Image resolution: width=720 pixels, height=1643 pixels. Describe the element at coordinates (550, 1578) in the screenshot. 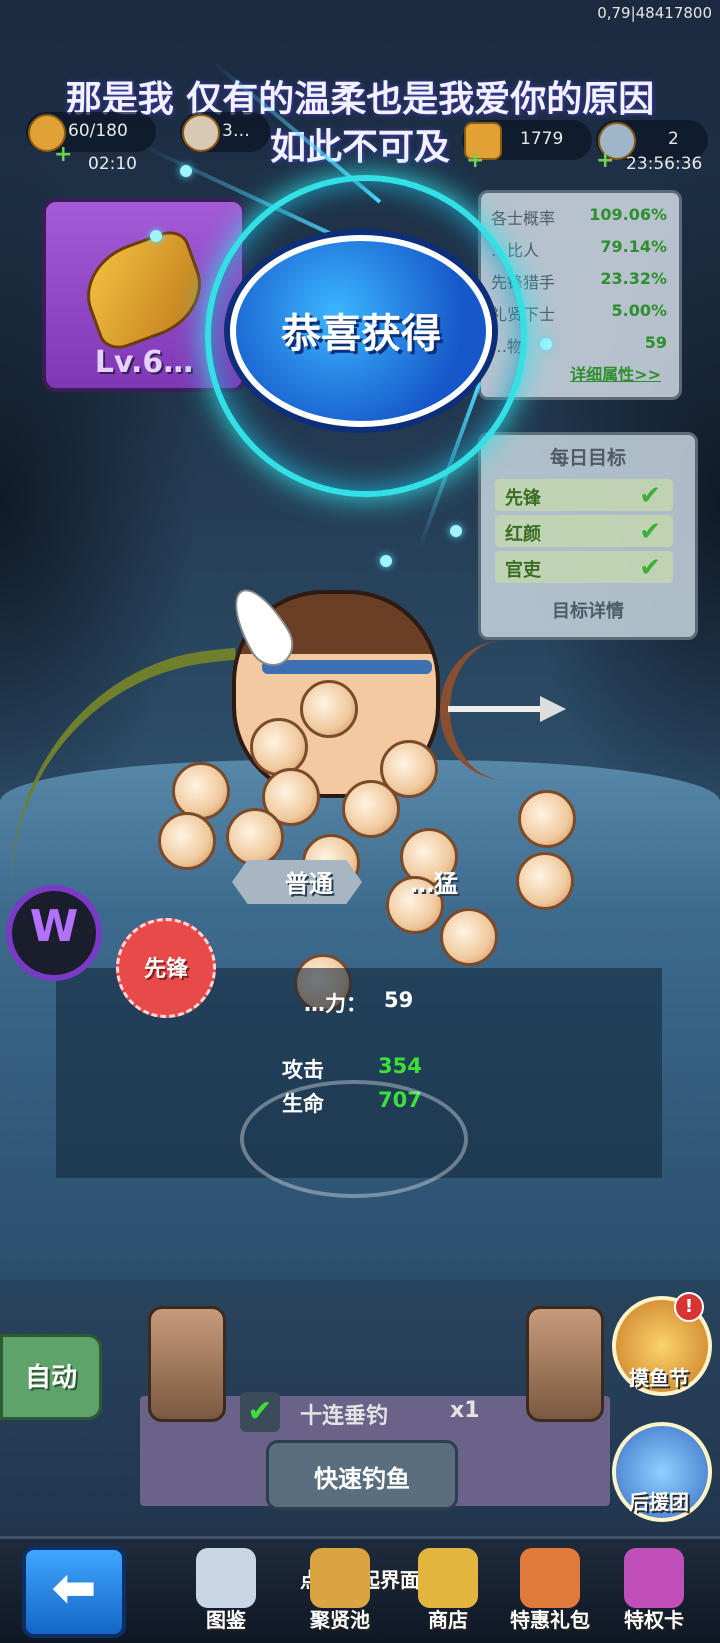

I see `gift-pack-icon` at that location.